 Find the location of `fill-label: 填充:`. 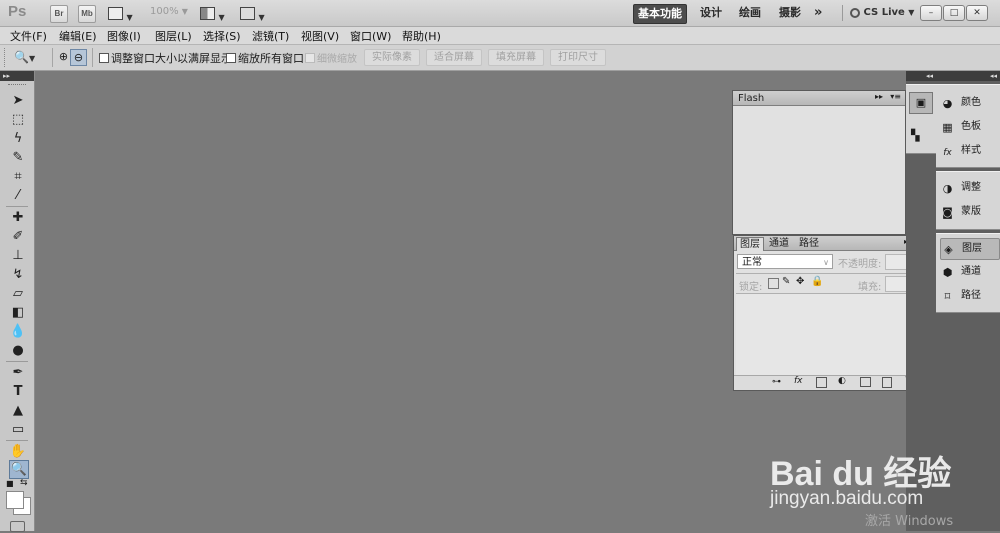

fill-label: 填充: is located at coordinates (870, 287).